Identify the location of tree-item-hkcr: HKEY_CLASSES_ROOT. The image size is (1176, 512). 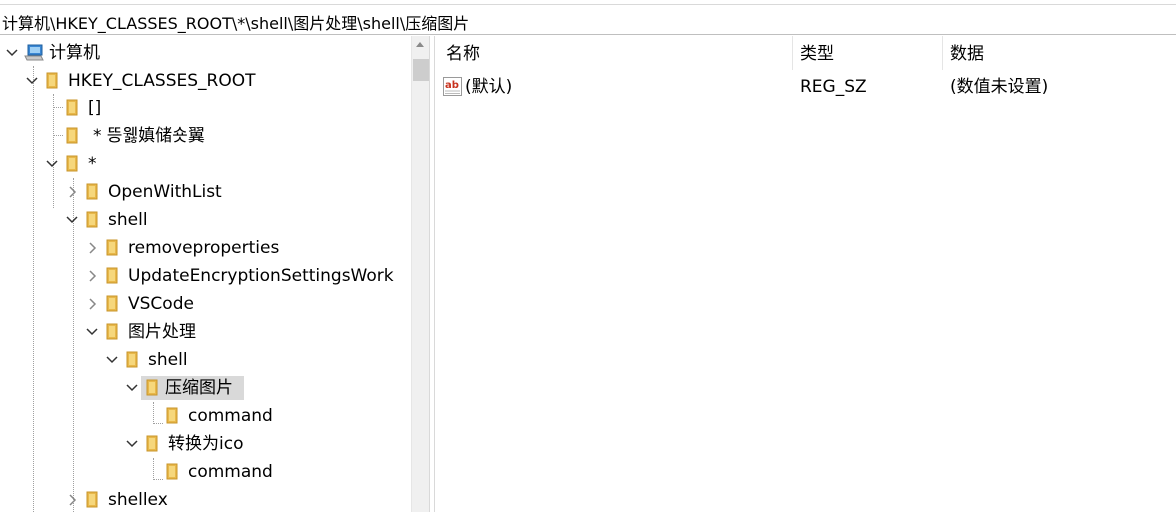
(205, 81).